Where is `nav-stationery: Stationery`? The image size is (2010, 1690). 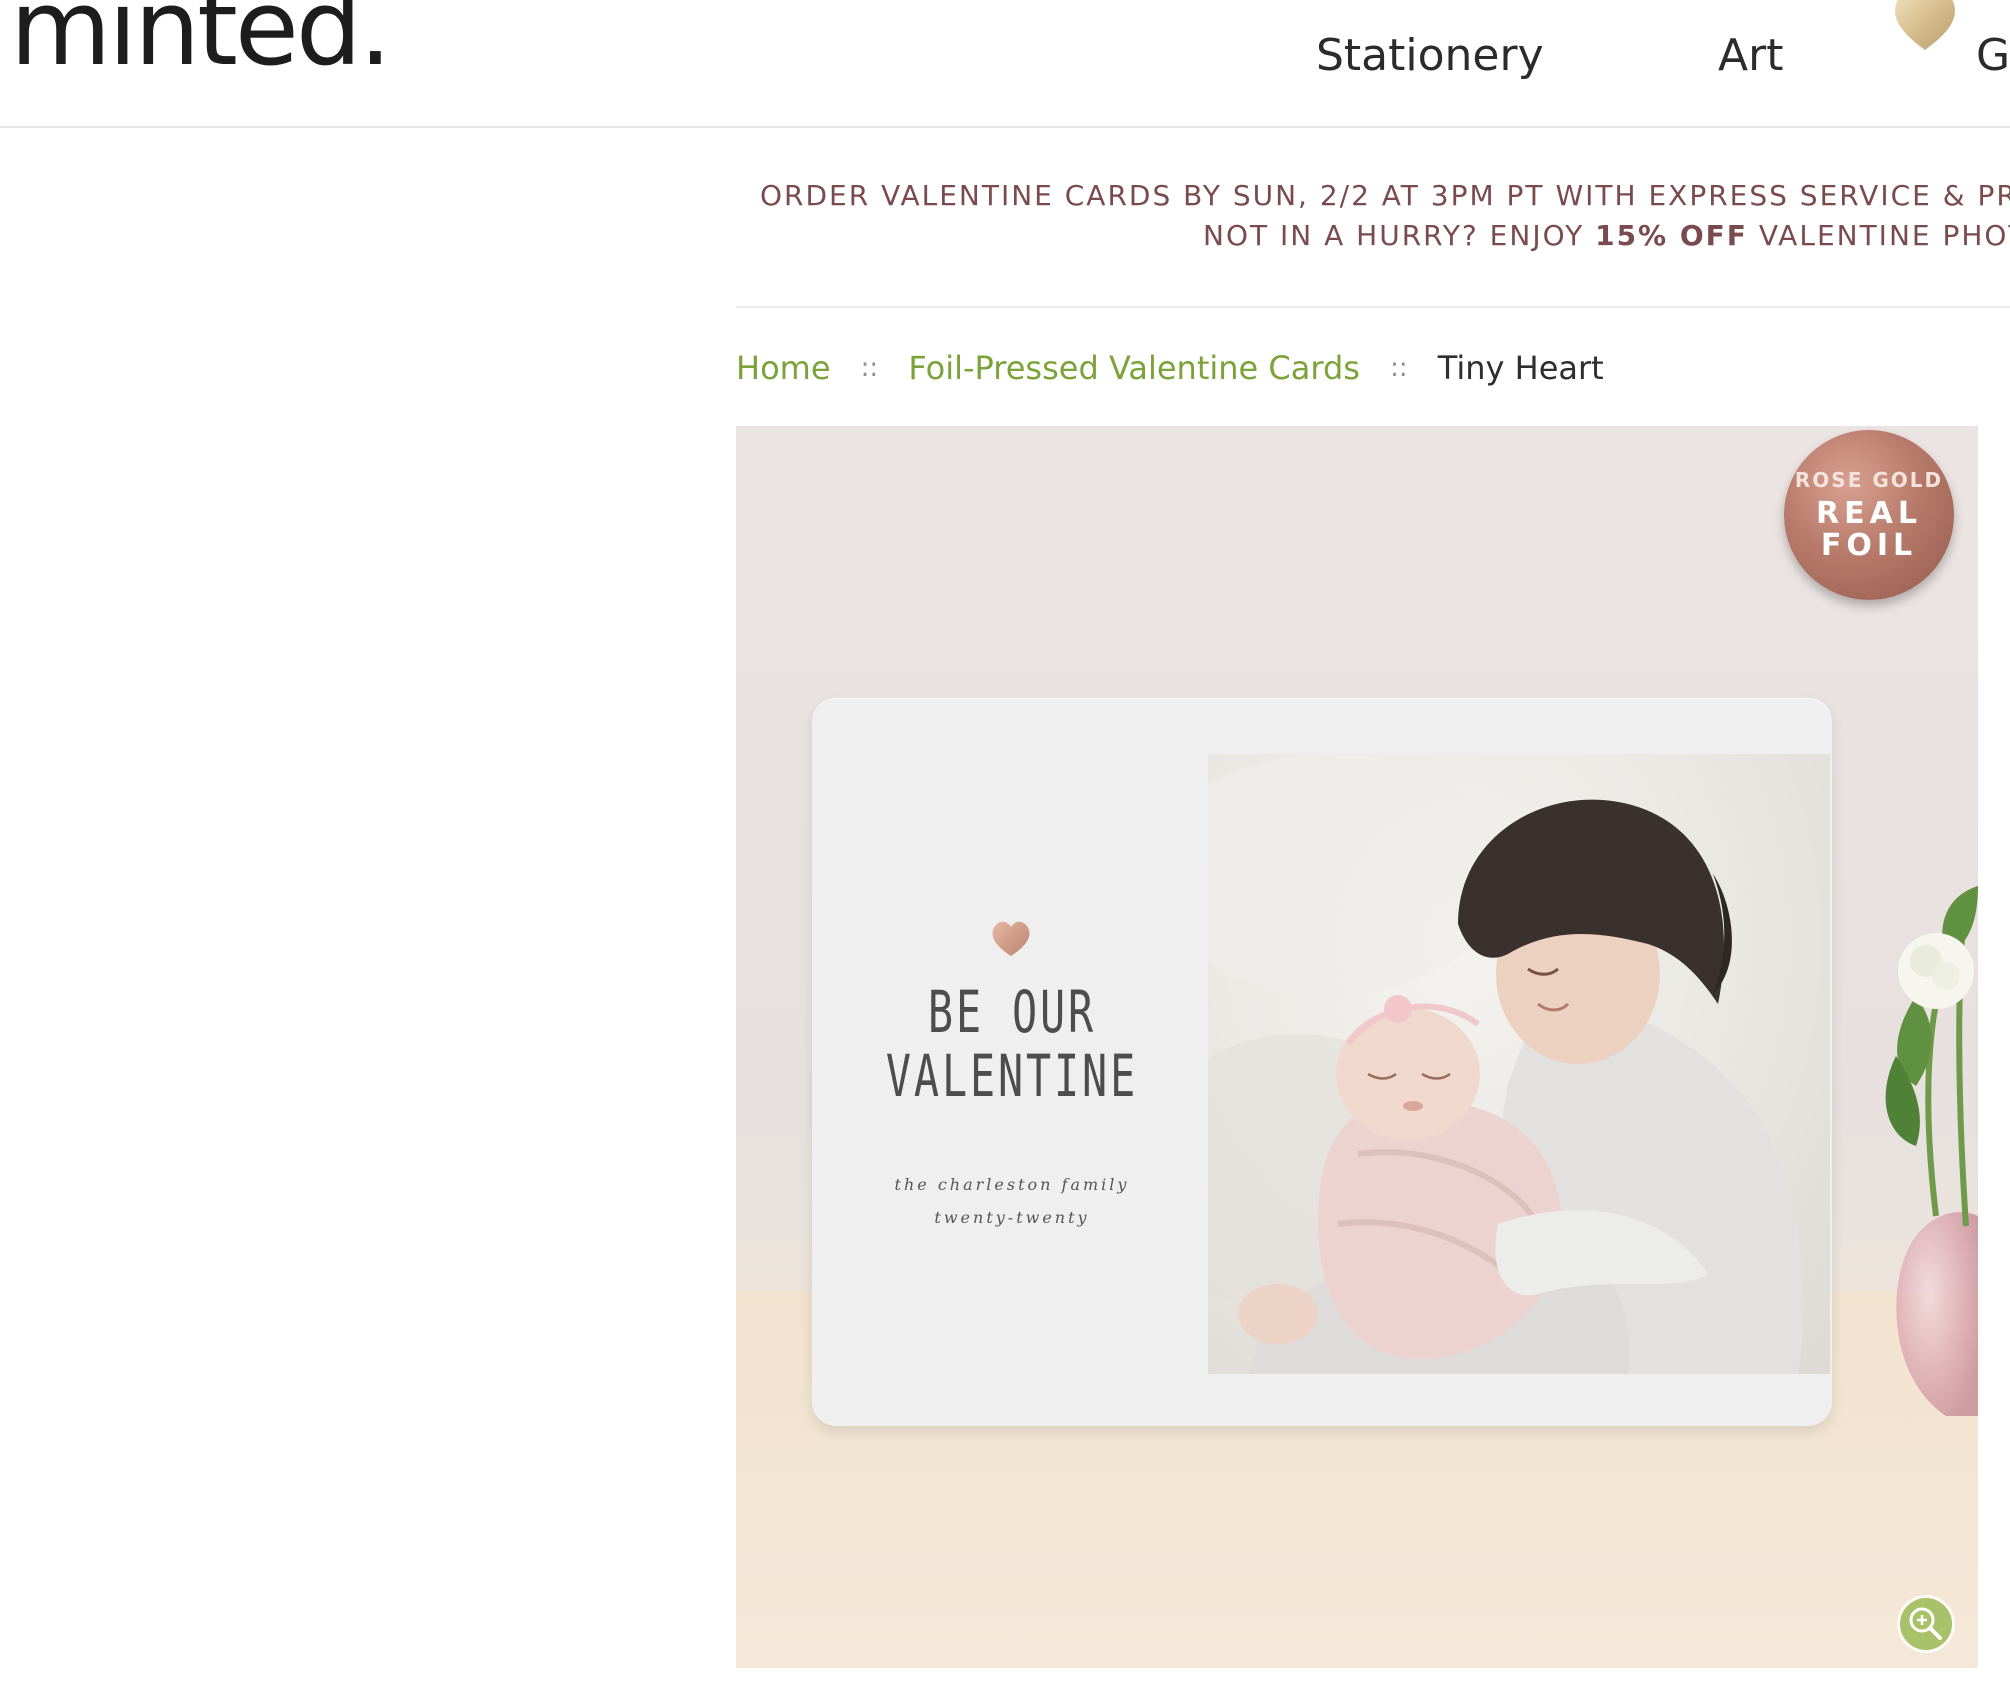
nav-stationery: Stationery is located at coordinates (1430, 56).